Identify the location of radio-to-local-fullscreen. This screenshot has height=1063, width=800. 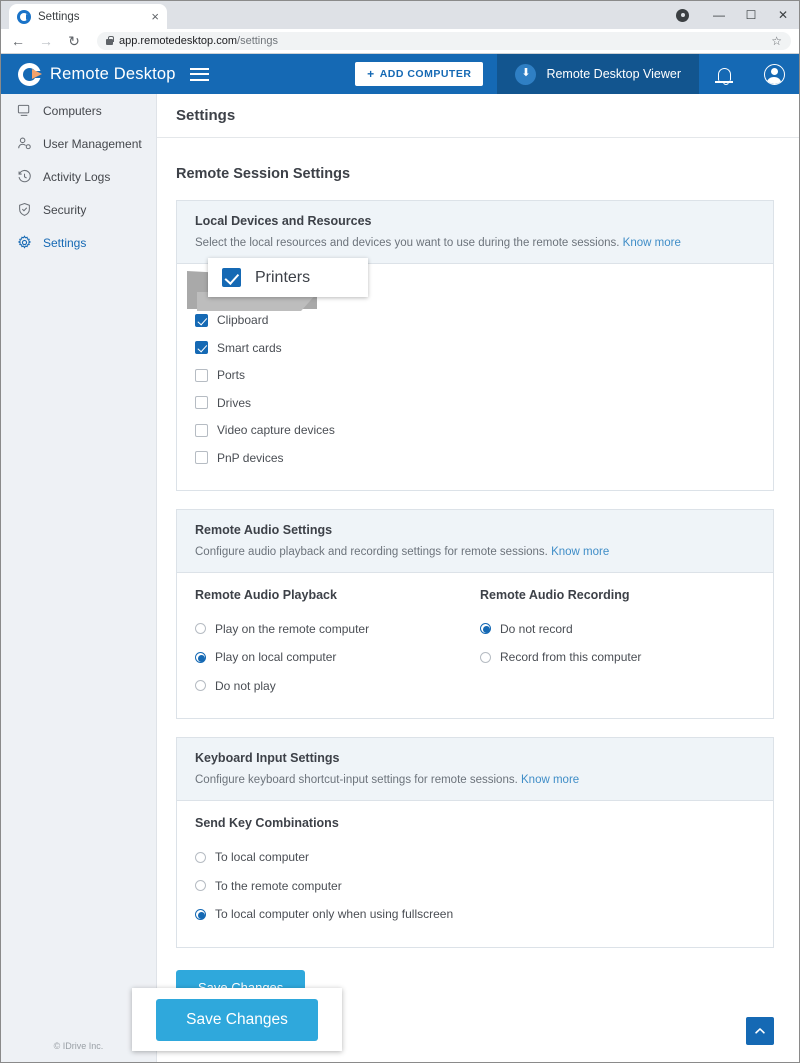
(200, 914).